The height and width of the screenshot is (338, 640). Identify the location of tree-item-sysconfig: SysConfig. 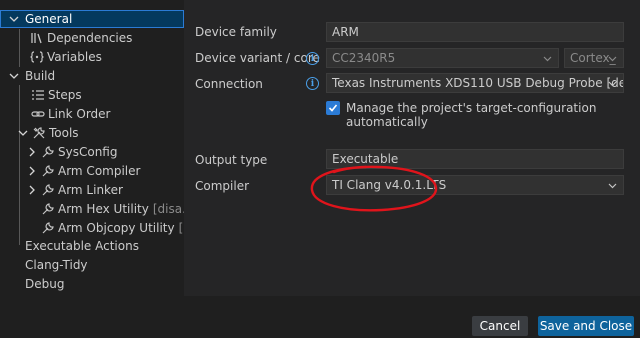
(92, 152).